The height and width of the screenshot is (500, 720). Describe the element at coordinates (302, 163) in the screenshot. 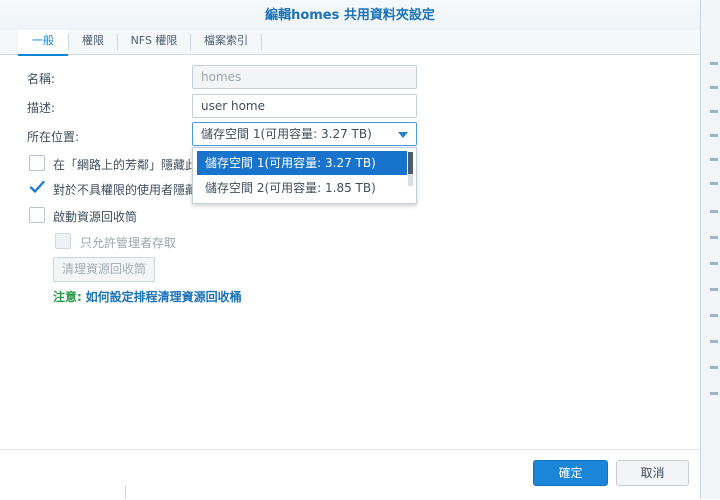

I see `dropdown-option-volume-1: 儲存空間 1(可用容量: 3.27 TB)` at that location.